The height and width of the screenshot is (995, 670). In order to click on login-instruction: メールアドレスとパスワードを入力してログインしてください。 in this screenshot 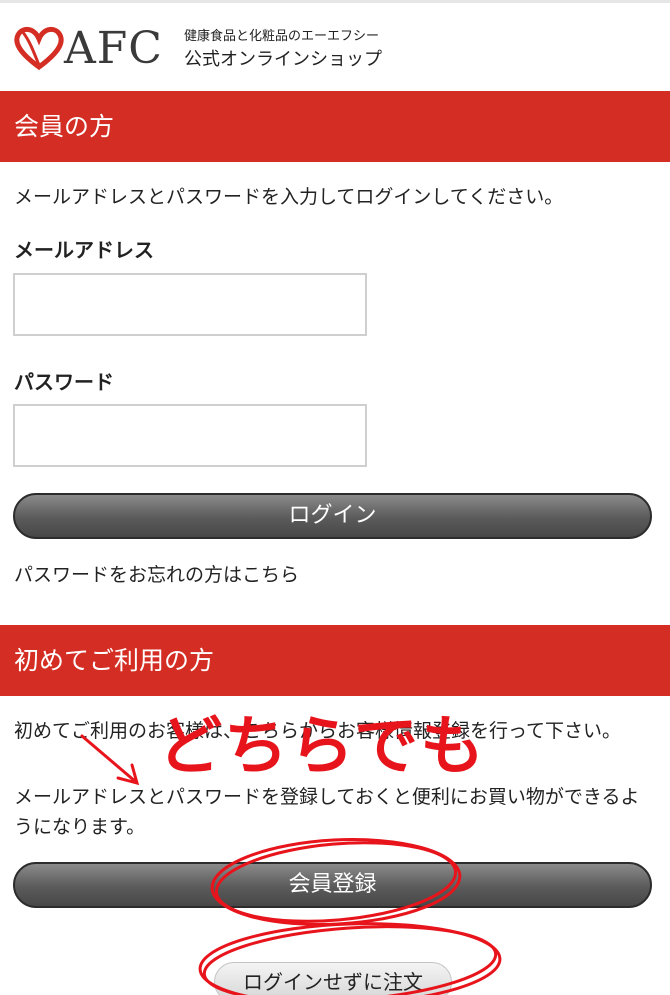, I will do `click(289, 197)`.